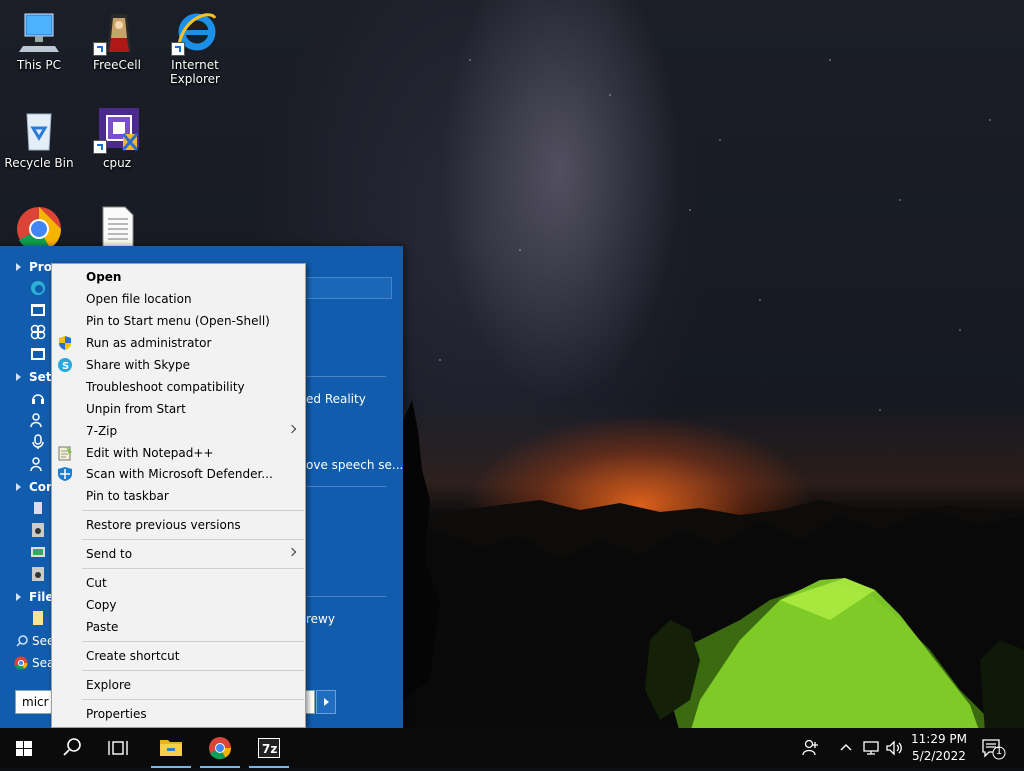 The image size is (1024, 771). I want to click on context-open: Open, so click(178, 277).